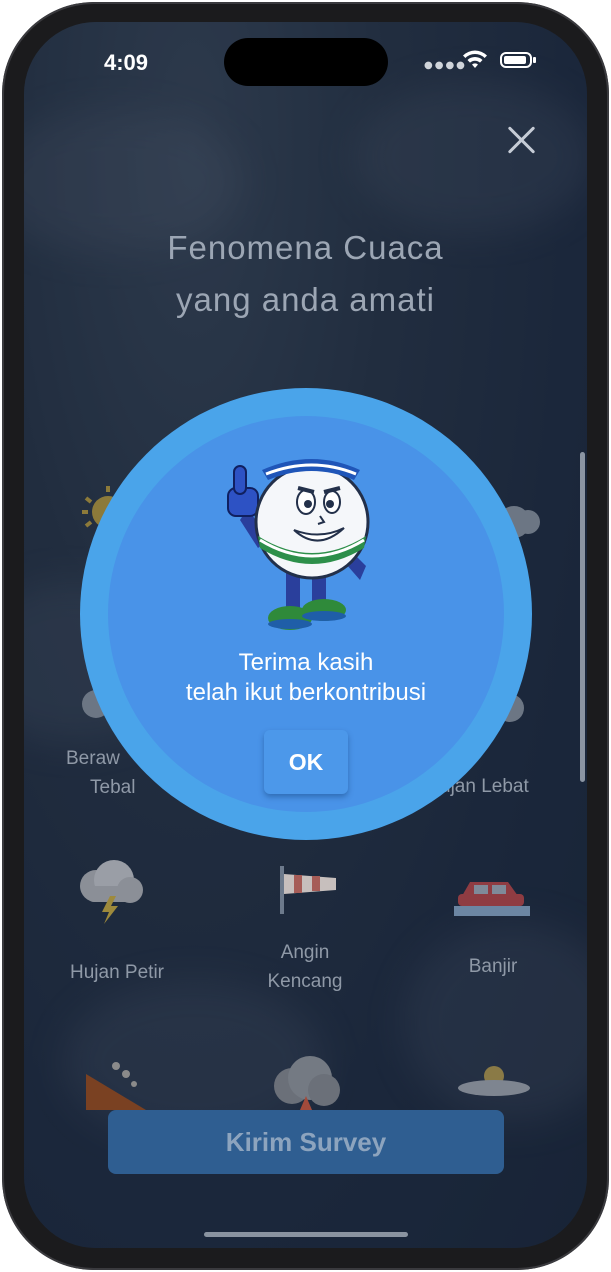  What do you see at coordinates (126, 62) in the screenshot?
I see `status-time: 4:09` at bounding box center [126, 62].